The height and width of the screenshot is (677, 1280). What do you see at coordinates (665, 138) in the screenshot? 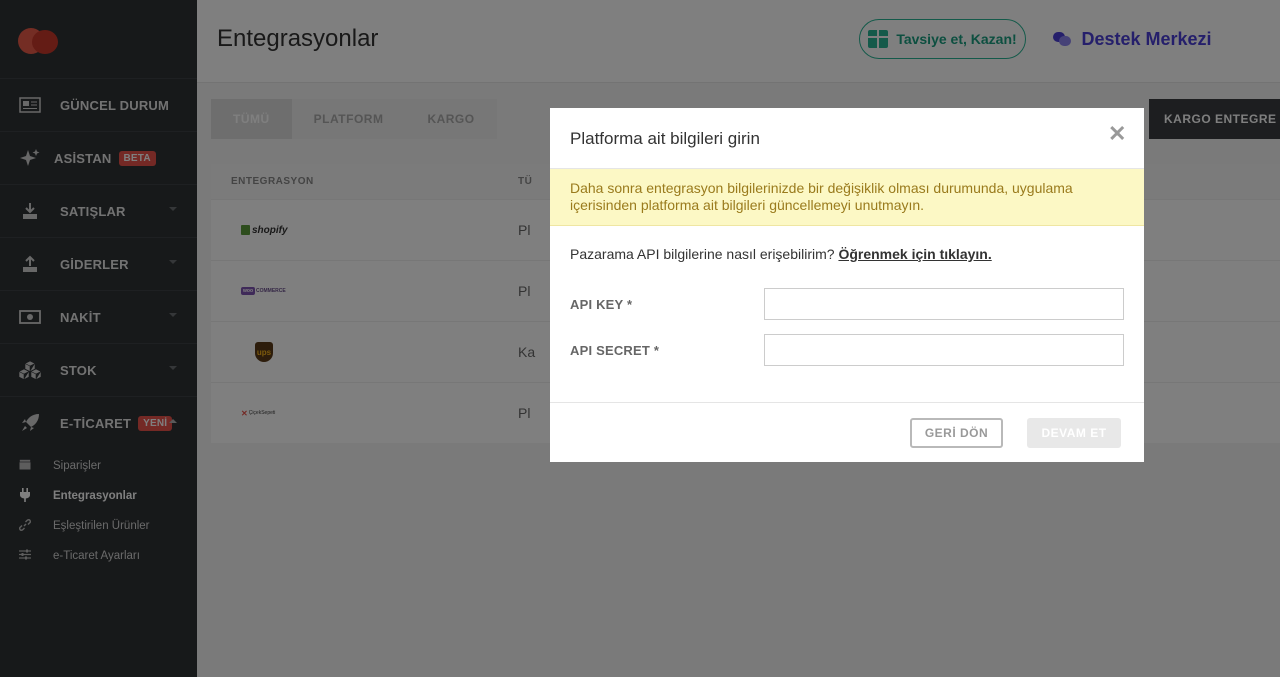
I see `modal-title: Platforma ait bilgileri girin` at bounding box center [665, 138].